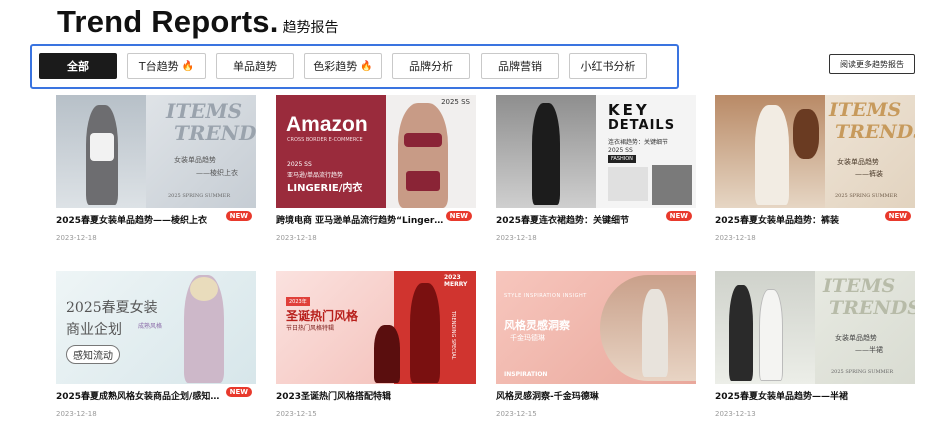 Image resolution: width=925 pixels, height=436 pixels. Describe the element at coordinates (102, 147) in the screenshot. I see `top-garment` at that location.